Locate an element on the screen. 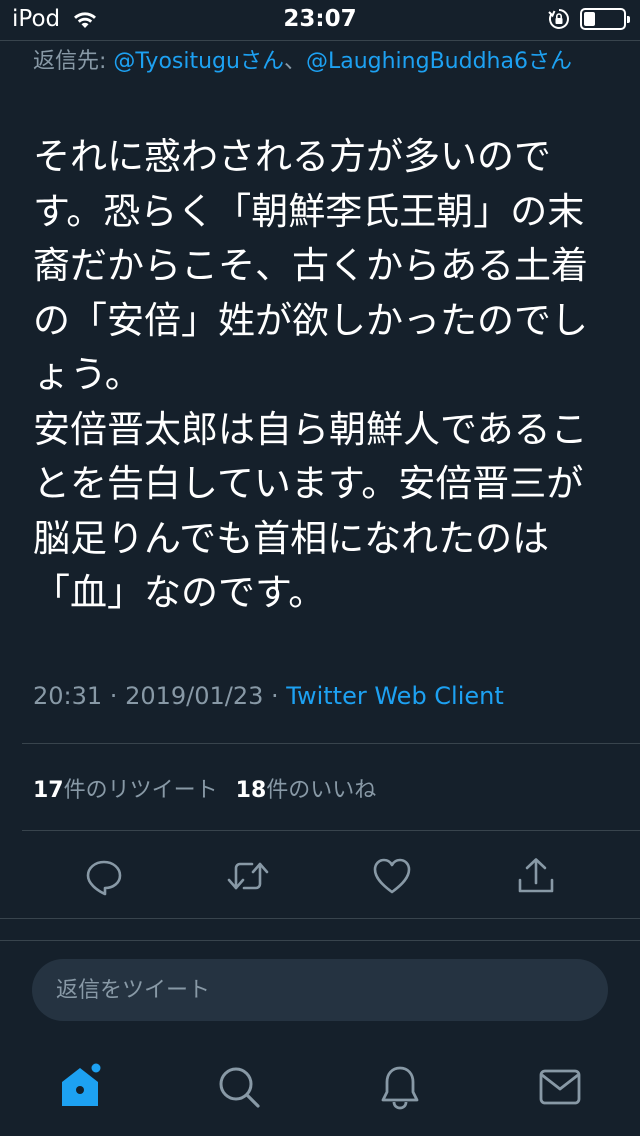 The height and width of the screenshot is (1136, 640). share-button is located at coordinates (536, 876).